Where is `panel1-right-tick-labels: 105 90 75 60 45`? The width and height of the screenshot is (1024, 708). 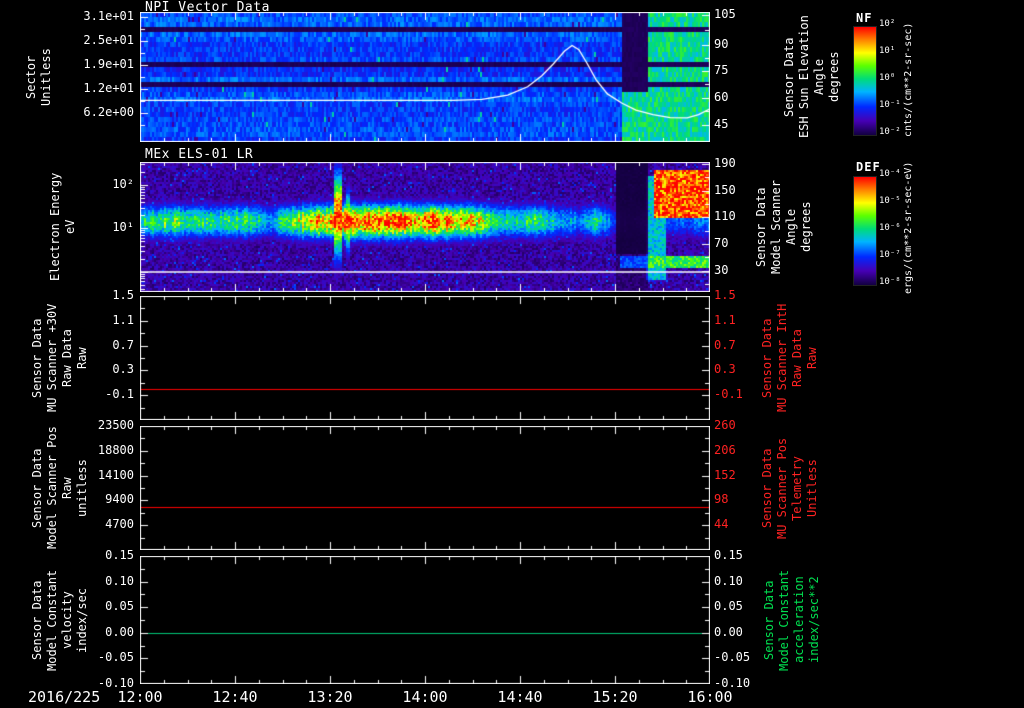 panel1-right-tick-labels: 105 90 75 60 45 is located at coordinates (738, 75).